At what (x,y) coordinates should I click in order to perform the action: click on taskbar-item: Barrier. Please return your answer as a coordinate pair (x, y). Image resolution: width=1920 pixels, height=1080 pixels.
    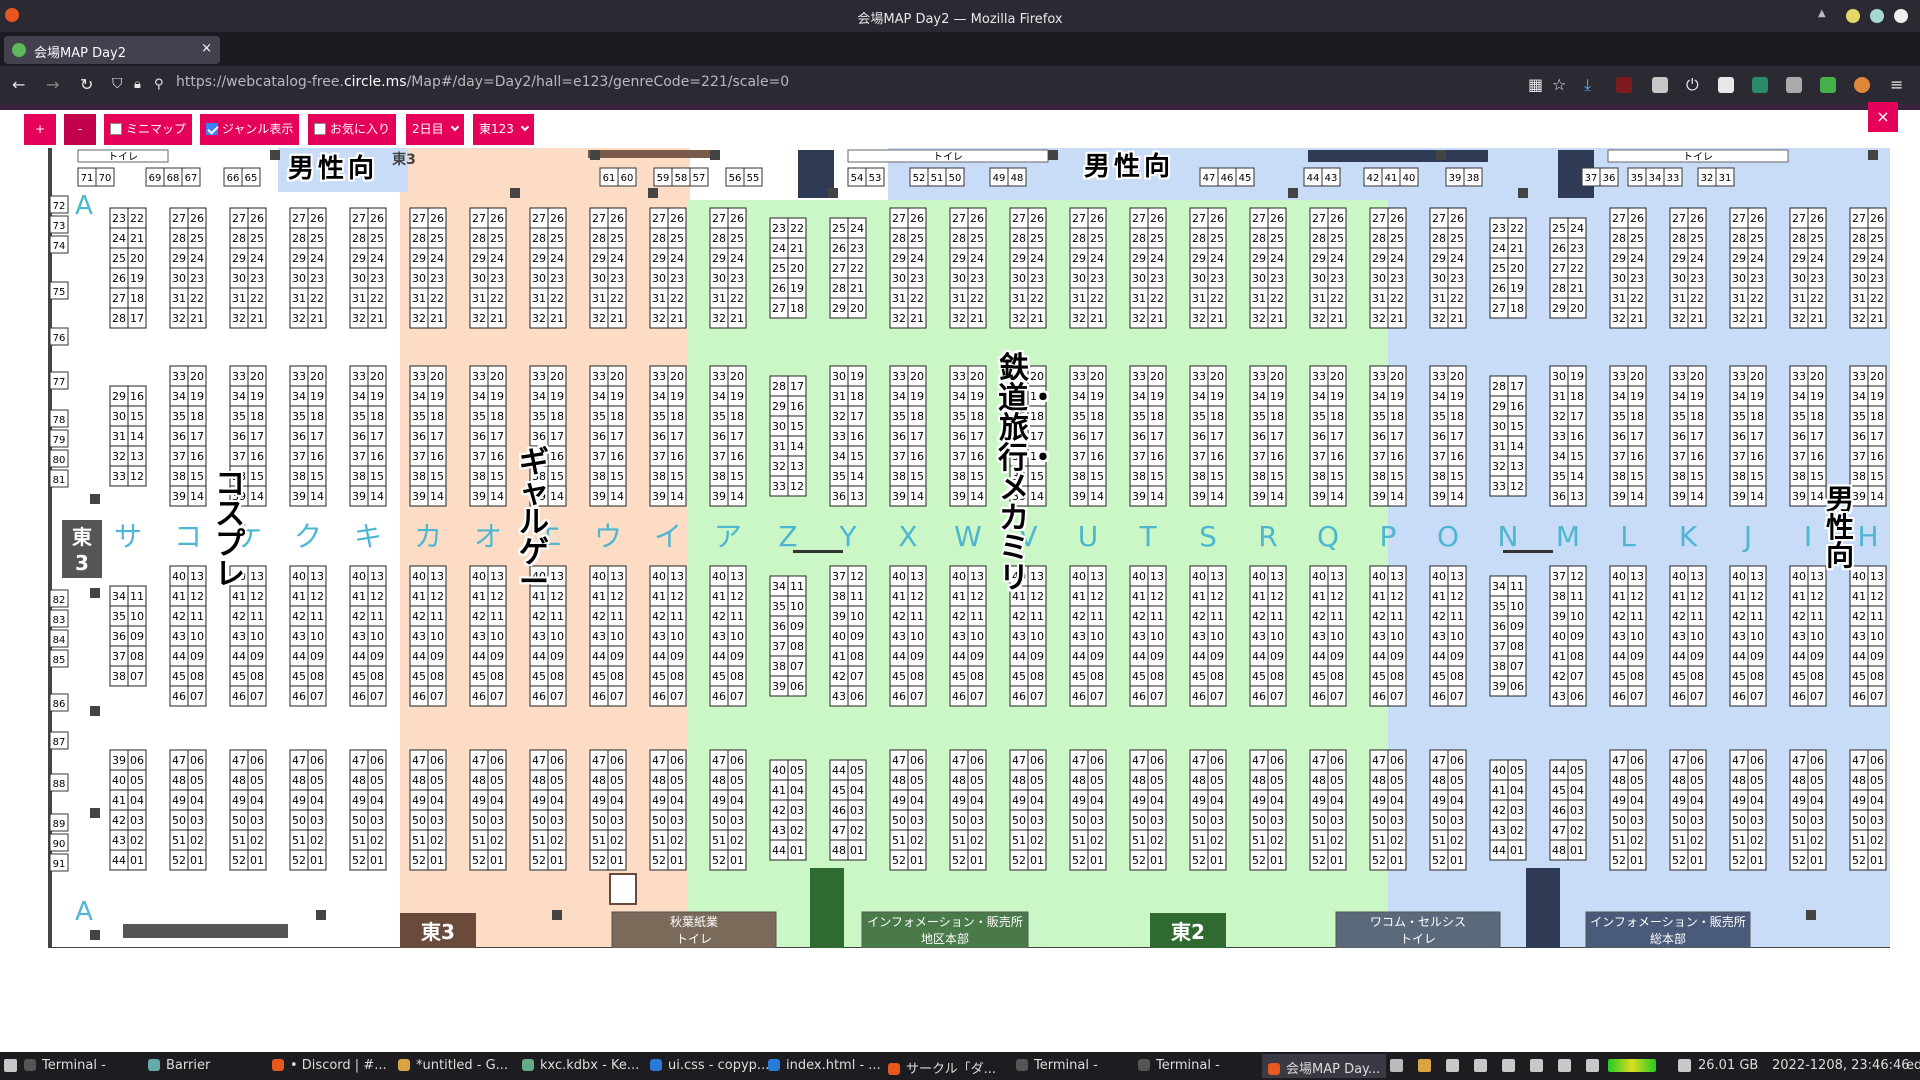
    Looking at the image, I should click on (179, 1065).